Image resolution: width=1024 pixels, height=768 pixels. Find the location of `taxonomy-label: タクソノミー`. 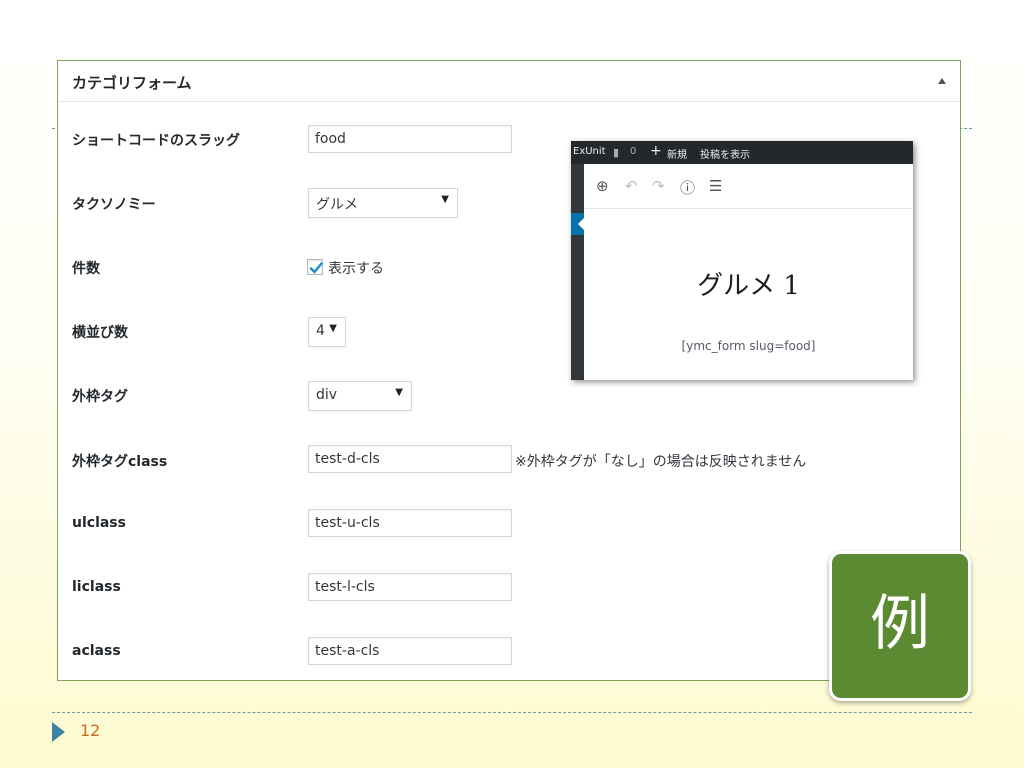

taxonomy-label: タクソノミー is located at coordinates (114, 205).